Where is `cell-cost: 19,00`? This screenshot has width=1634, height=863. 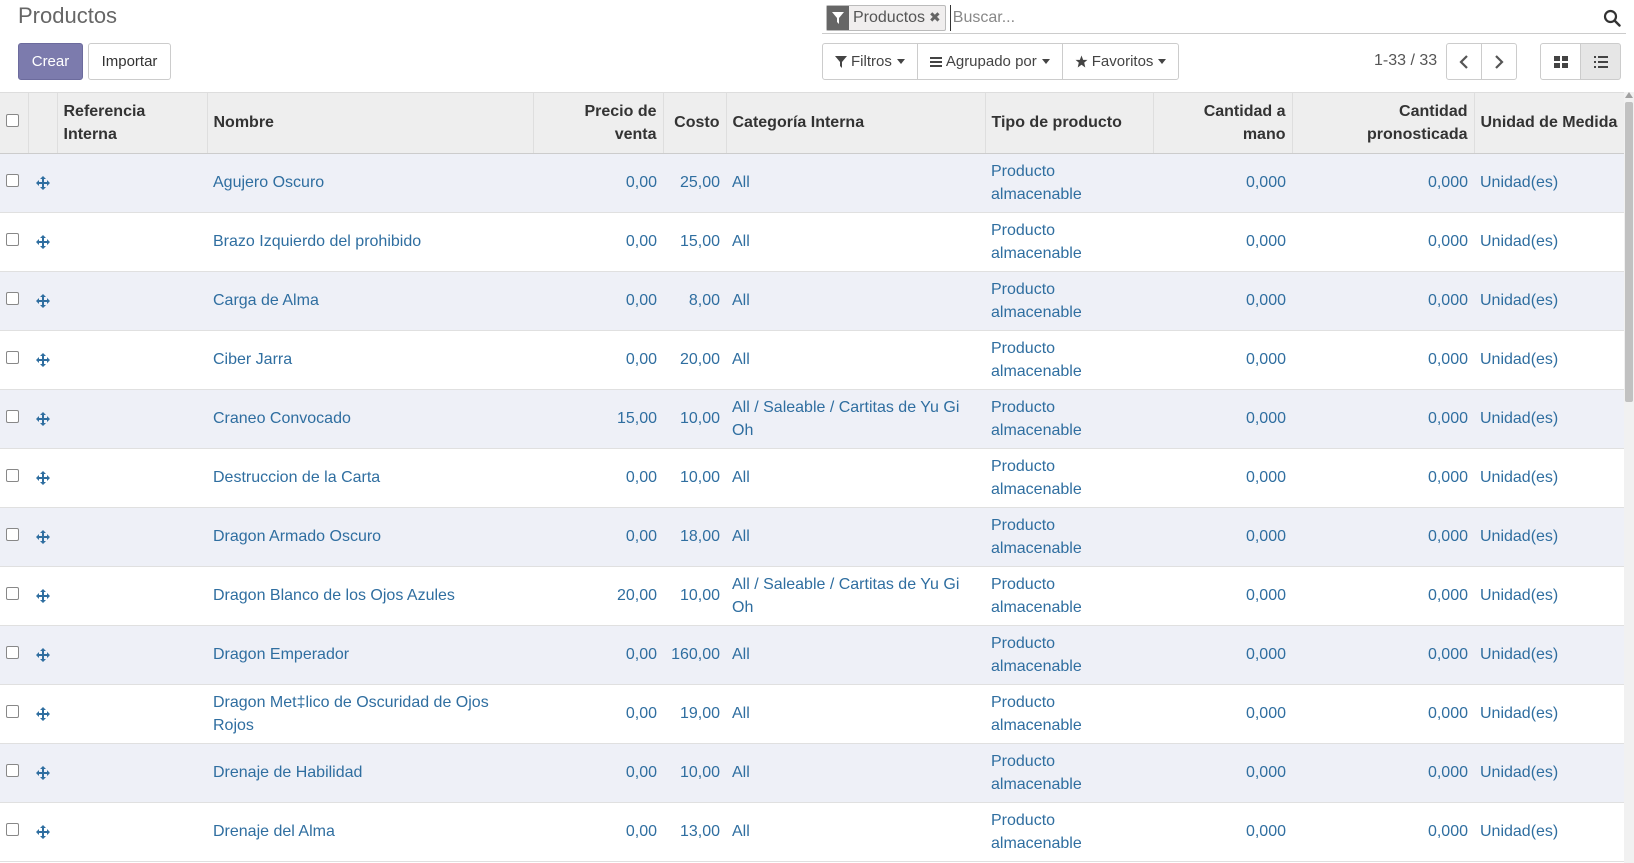
cell-cost: 19,00 is located at coordinates (694, 714).